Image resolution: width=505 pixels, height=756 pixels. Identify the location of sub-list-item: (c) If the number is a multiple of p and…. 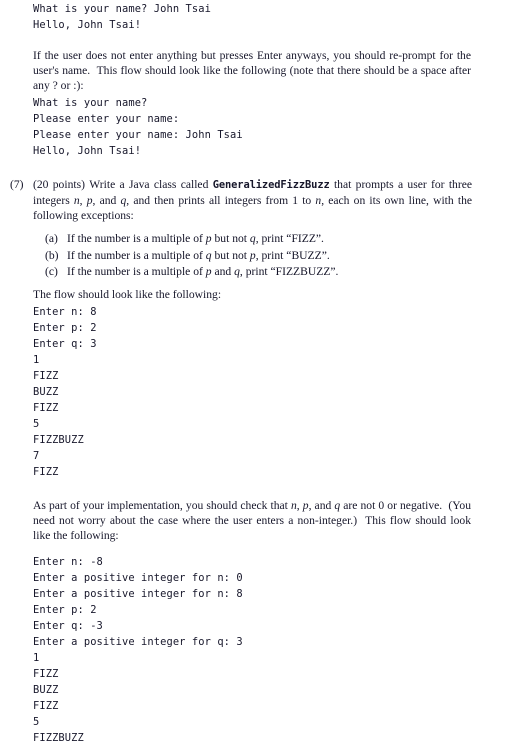
(258, 272).